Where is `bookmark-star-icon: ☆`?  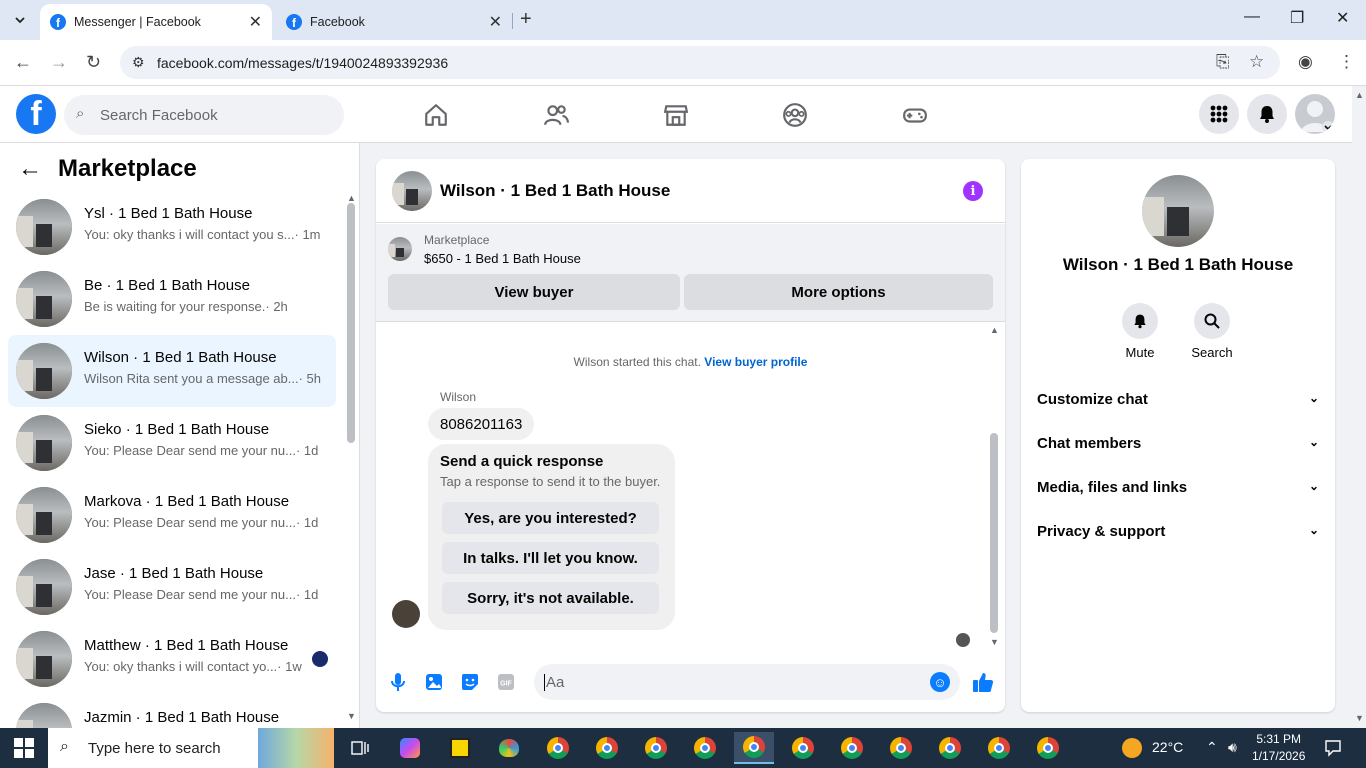 bookmark-star-icon: ☆ is located at coordinates (1256, 62).